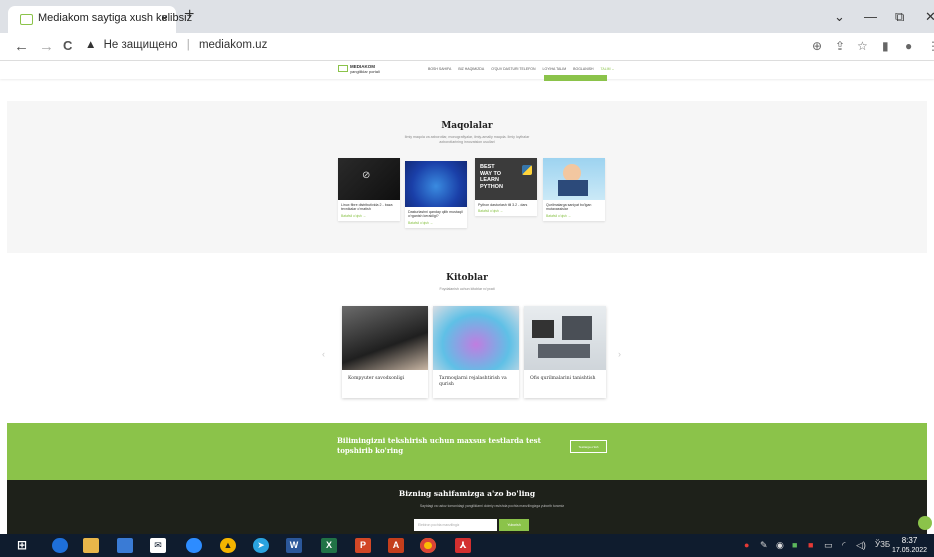 The width and height of the screenshot is (934, 557). Describe the element at coordinates (575, 78) in the screenshot. I see `header-green-button` at that location.